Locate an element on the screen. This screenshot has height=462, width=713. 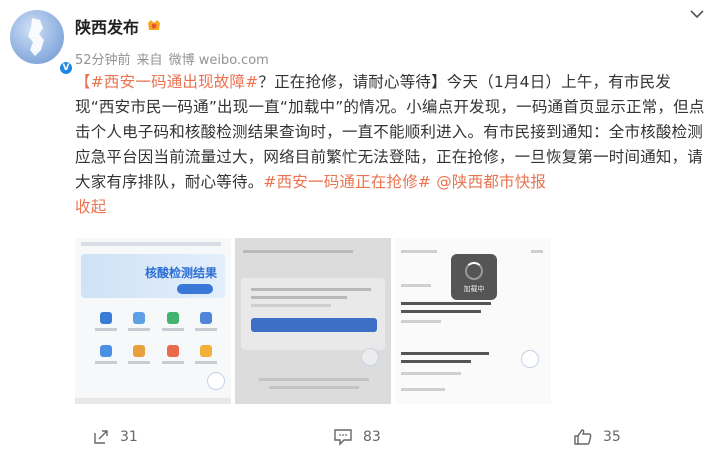
like-count: 35 is located at coordinates (612, 437).